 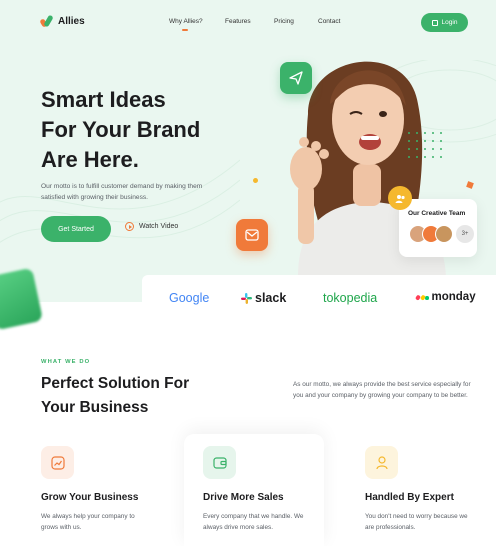 I want to click on creative-team-card: Our Creative Team 3+, so click(x=438, y=228).